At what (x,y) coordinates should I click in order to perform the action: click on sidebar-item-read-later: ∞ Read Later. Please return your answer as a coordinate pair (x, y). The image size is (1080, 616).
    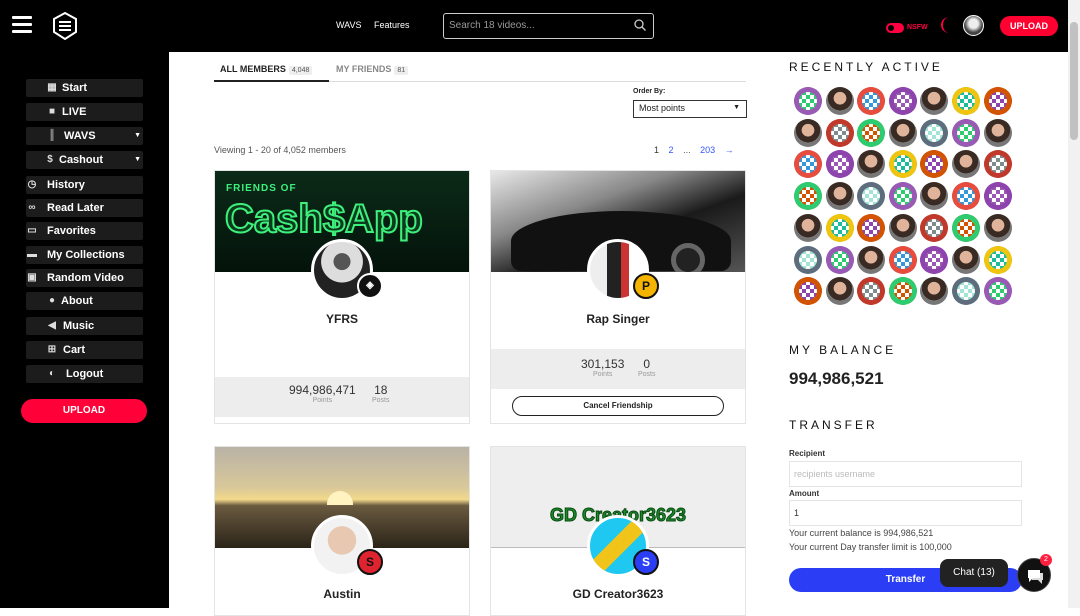
    Looking at the image, I should click on (84, 208).